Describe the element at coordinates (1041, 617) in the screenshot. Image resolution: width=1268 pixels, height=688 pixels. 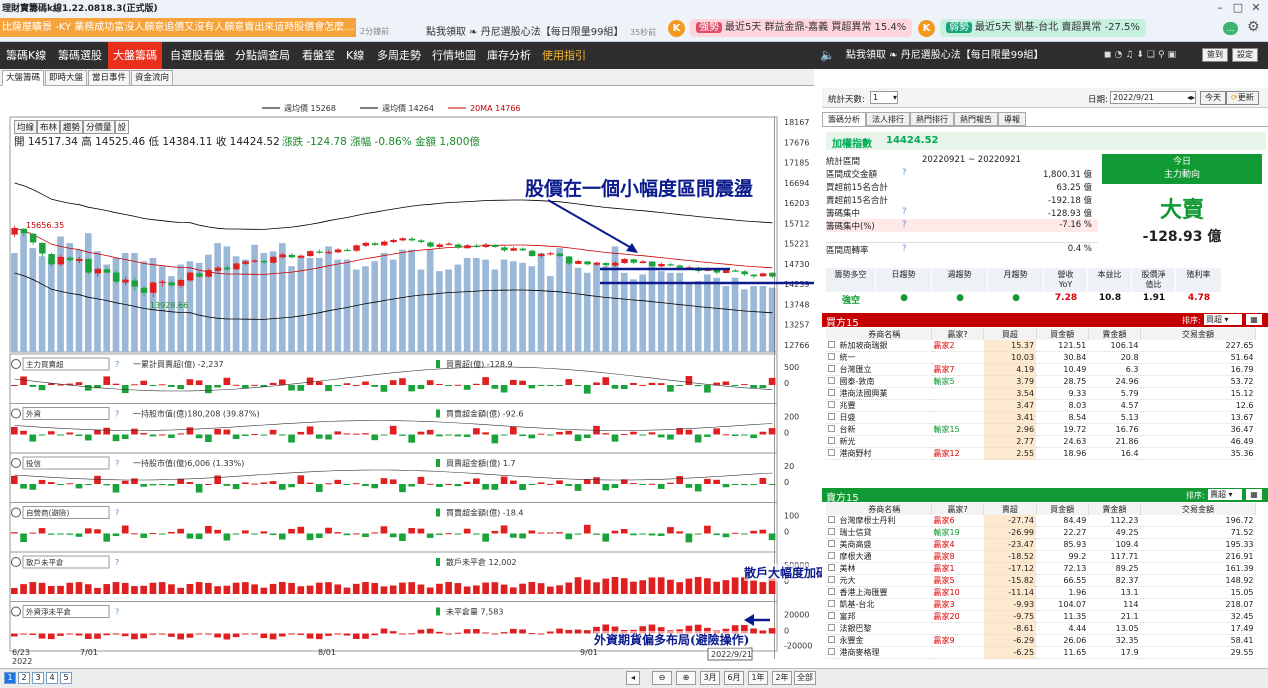
I see `table-row: 富邦 贏家20 -9.75 11.35 21.1 32.45` at that location.